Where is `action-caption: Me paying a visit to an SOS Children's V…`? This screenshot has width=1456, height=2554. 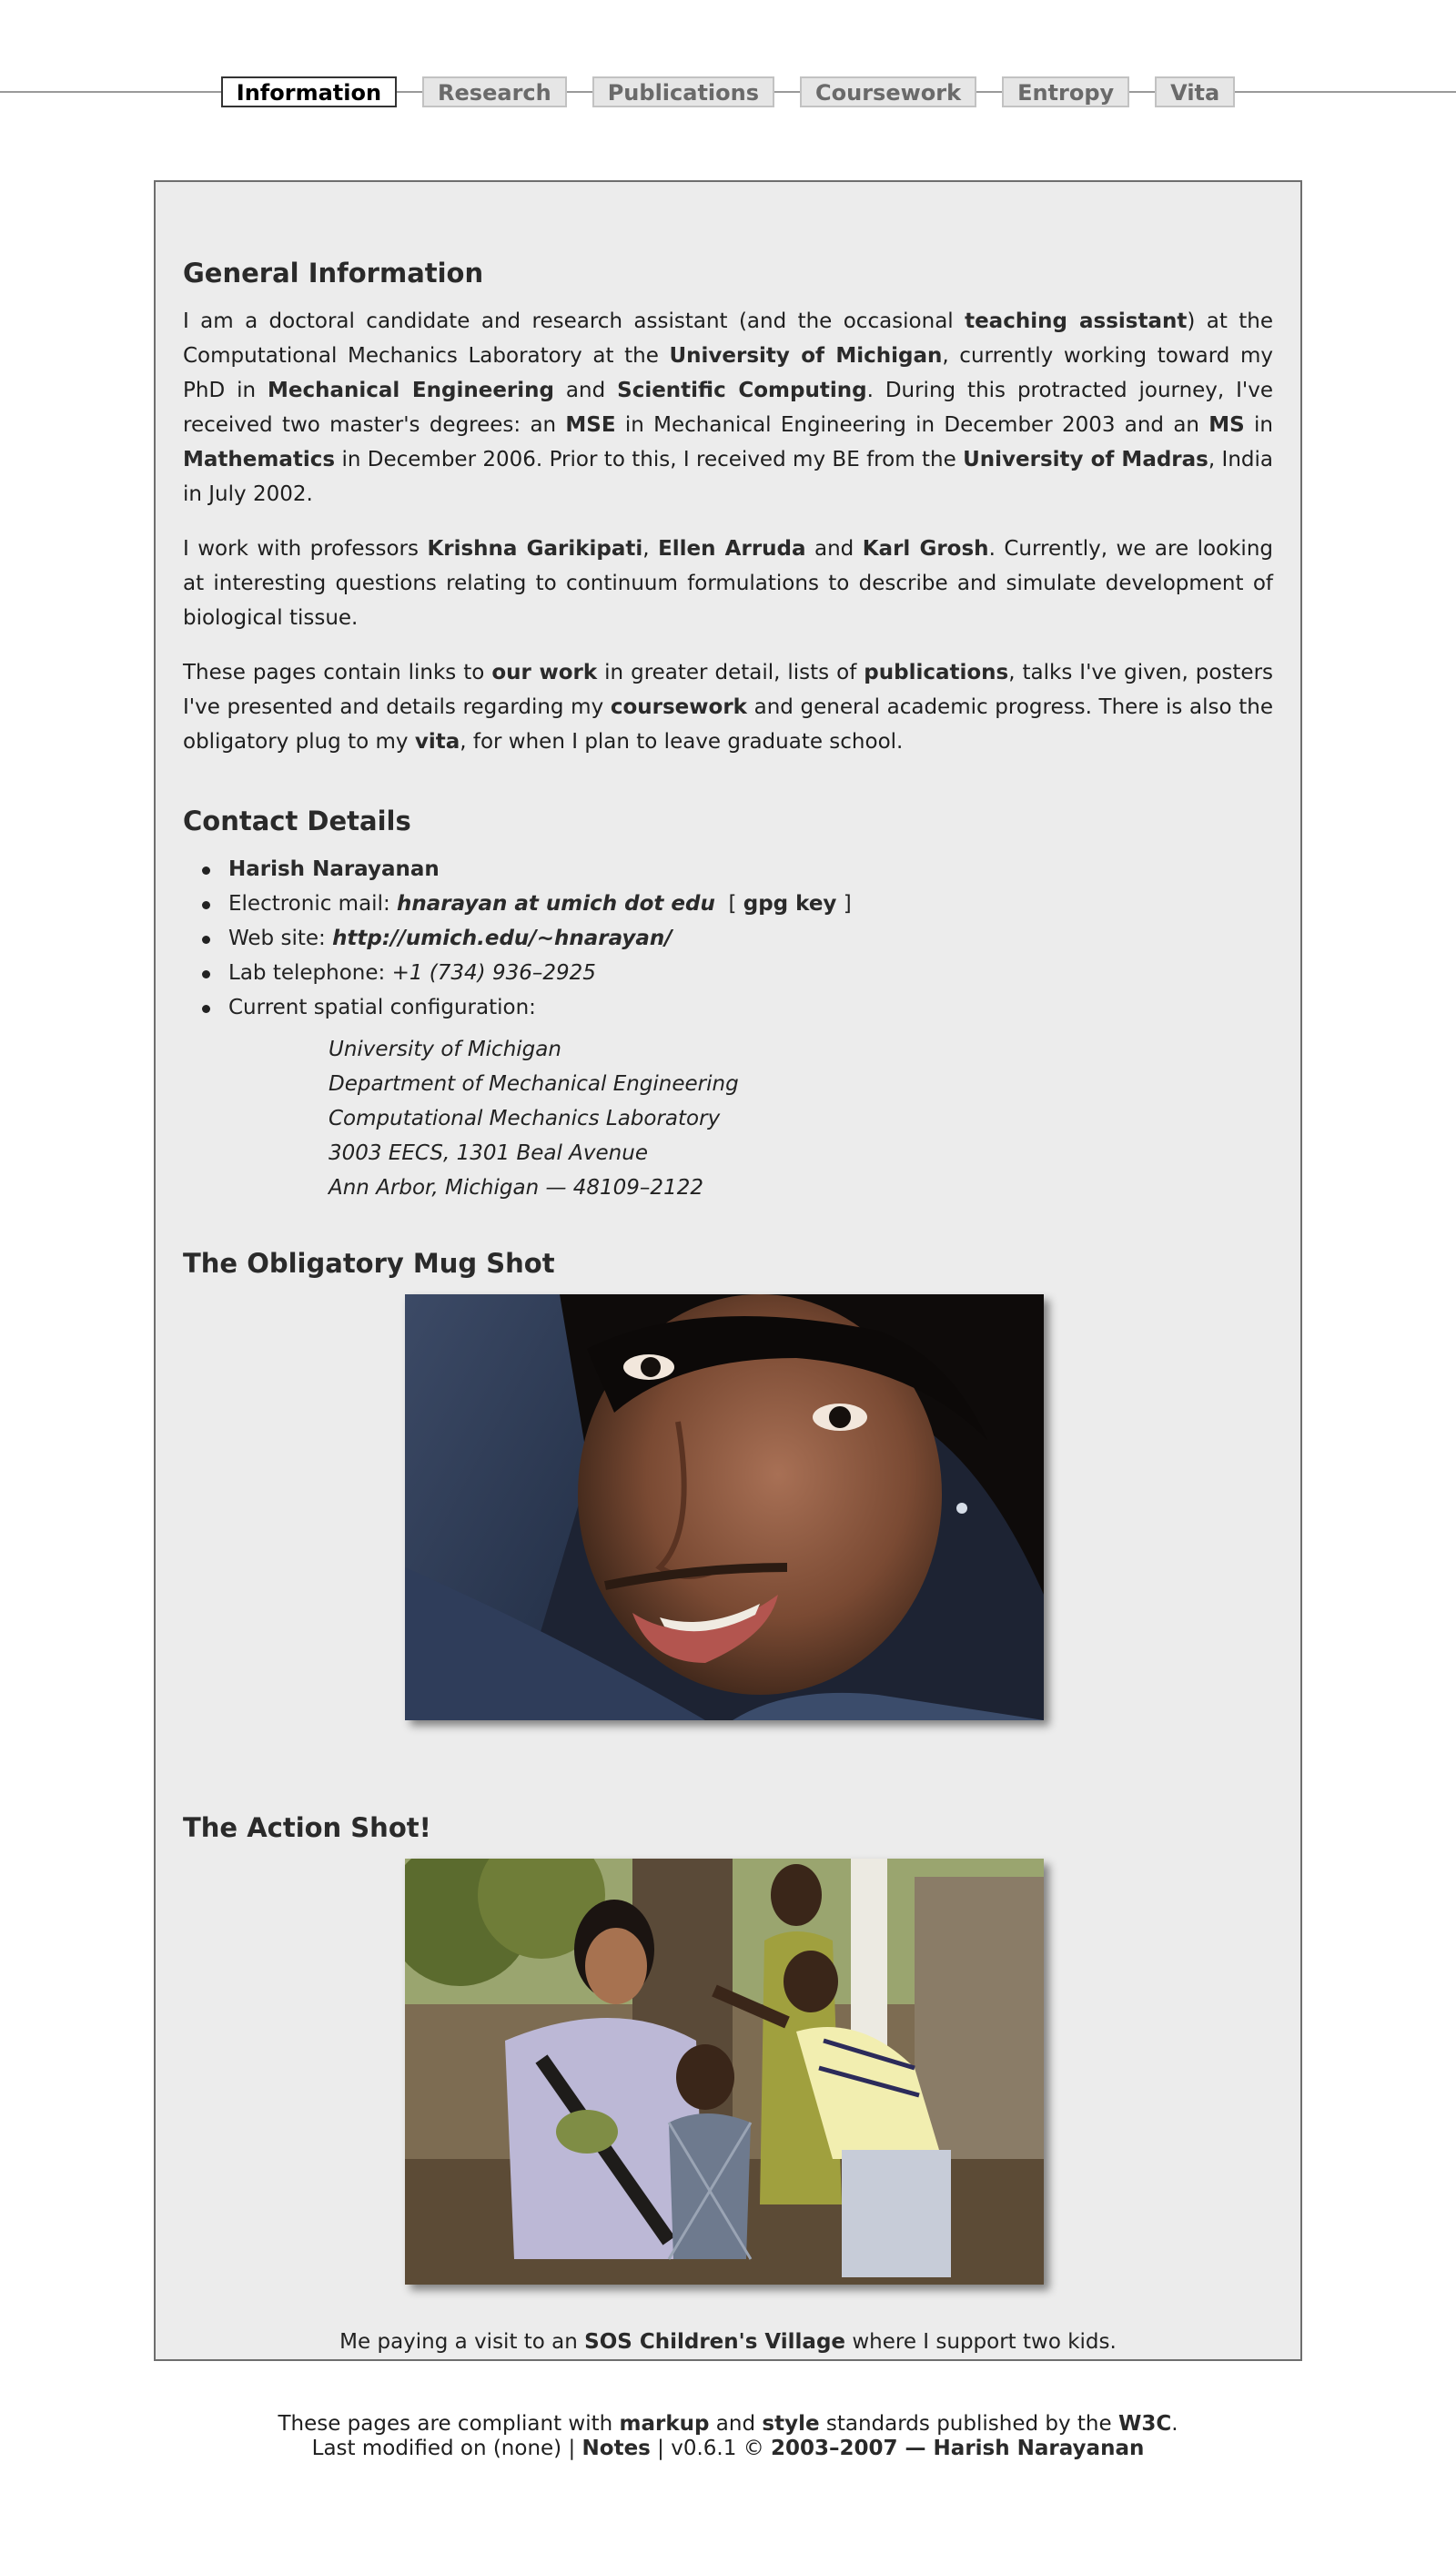 action-caption: Me paying a visit to an SOS Children's V… is located at coordinates (728, 2342).